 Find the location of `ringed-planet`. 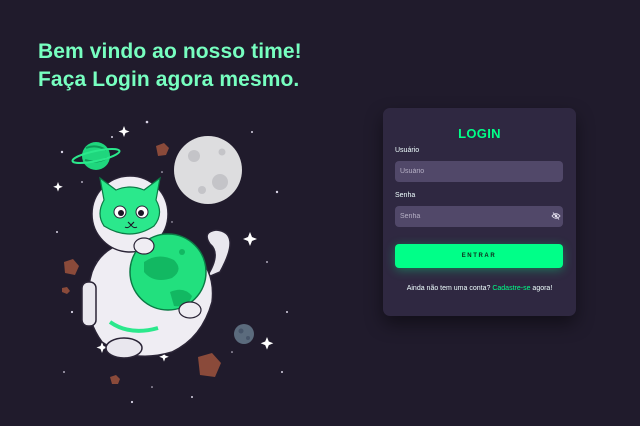

ringed-planet is located at coordinates (96, 156).